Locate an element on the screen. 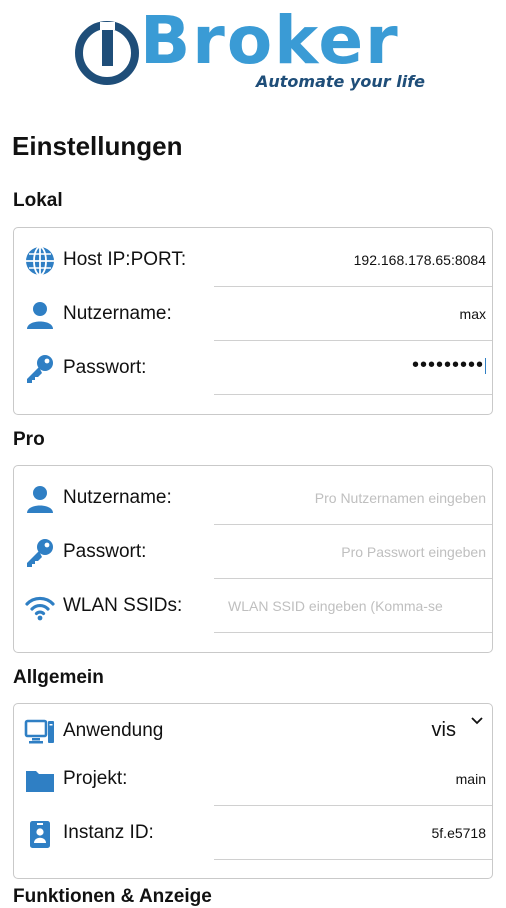 This screenshot has height=908, width=506. anwendung-select: vis is located at coordinates (335, 730).